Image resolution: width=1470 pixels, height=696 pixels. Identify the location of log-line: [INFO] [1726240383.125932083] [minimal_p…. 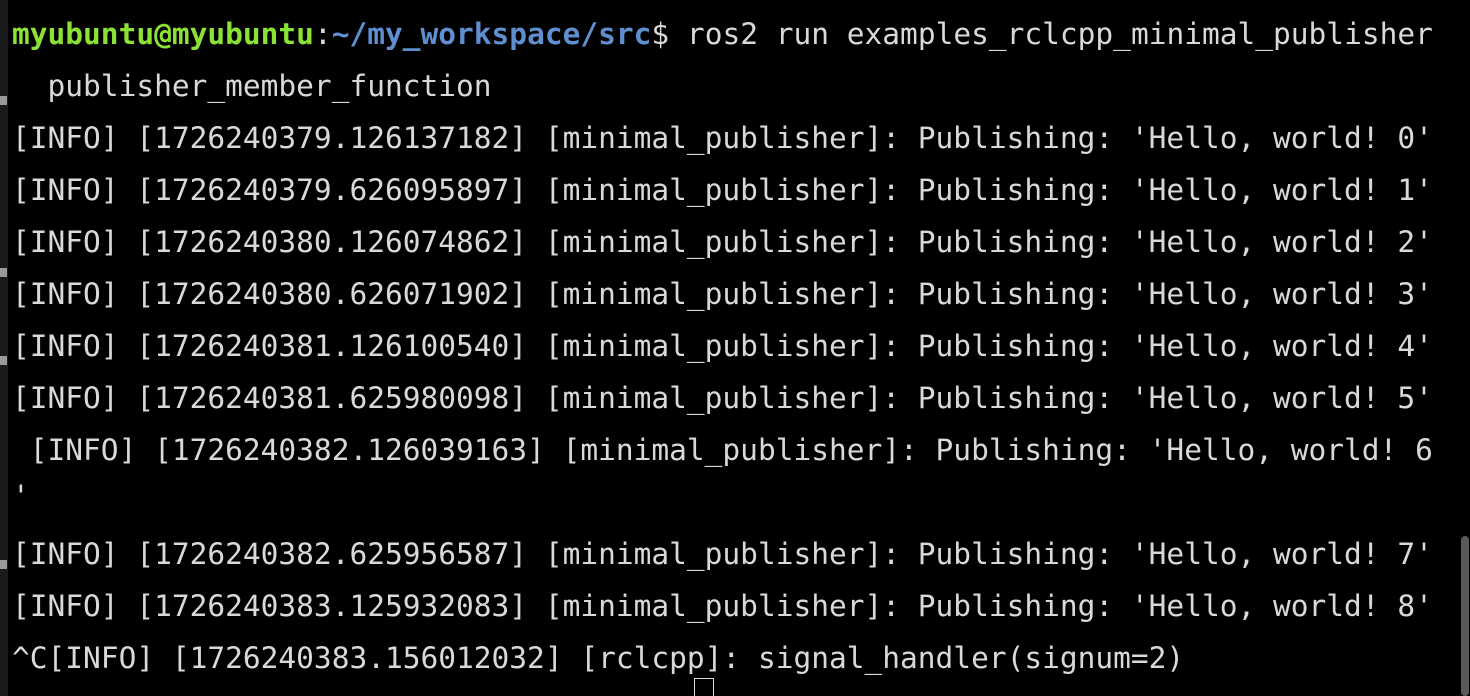
(722, 606).